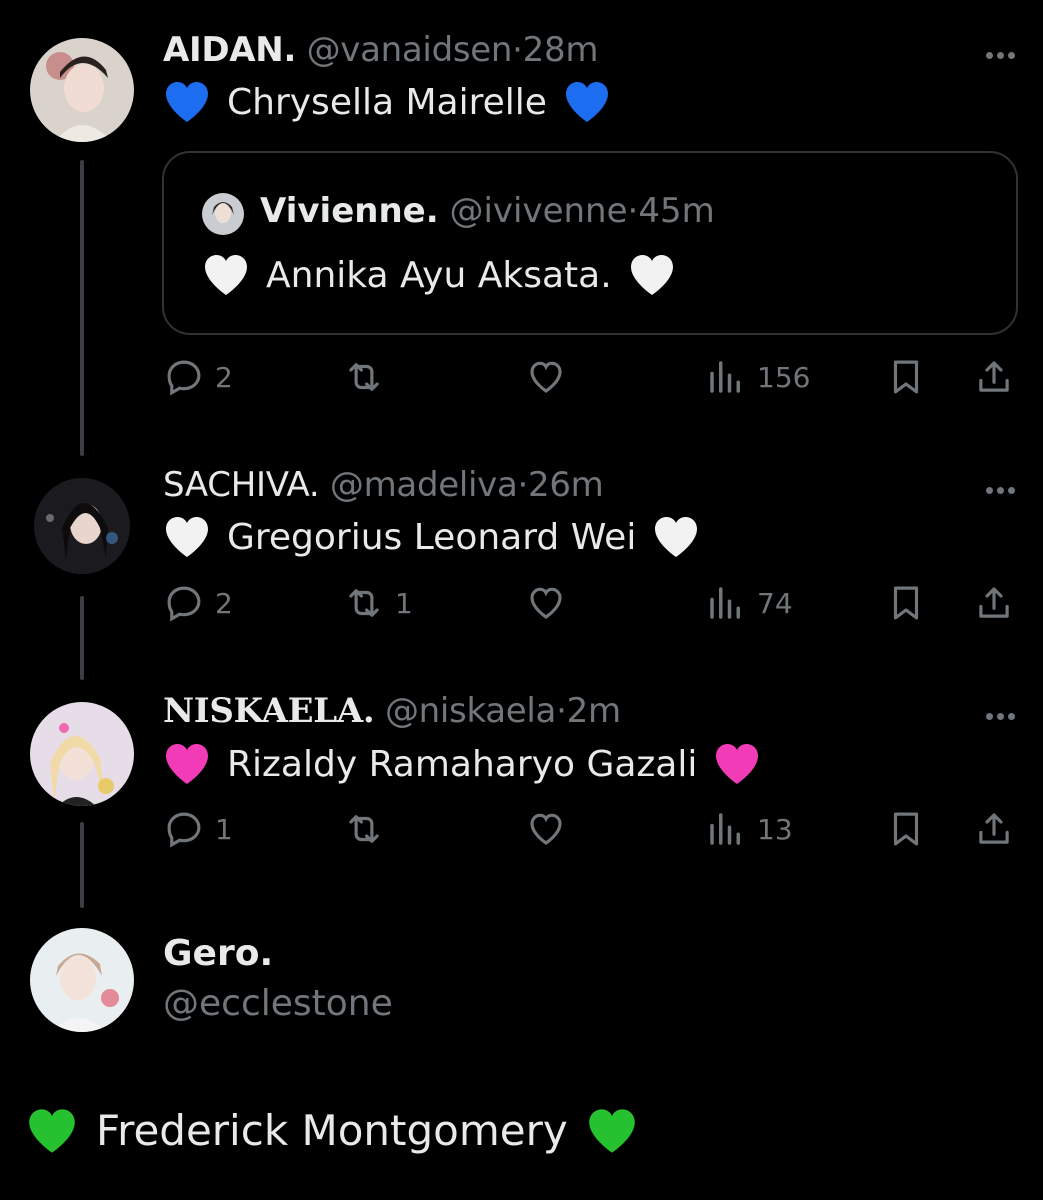 Image resolution: width=1043 pixels, height=1200 pixels. I want to click on quote-header: Vivienne. @ivivenne·45m, so click(487, 211).